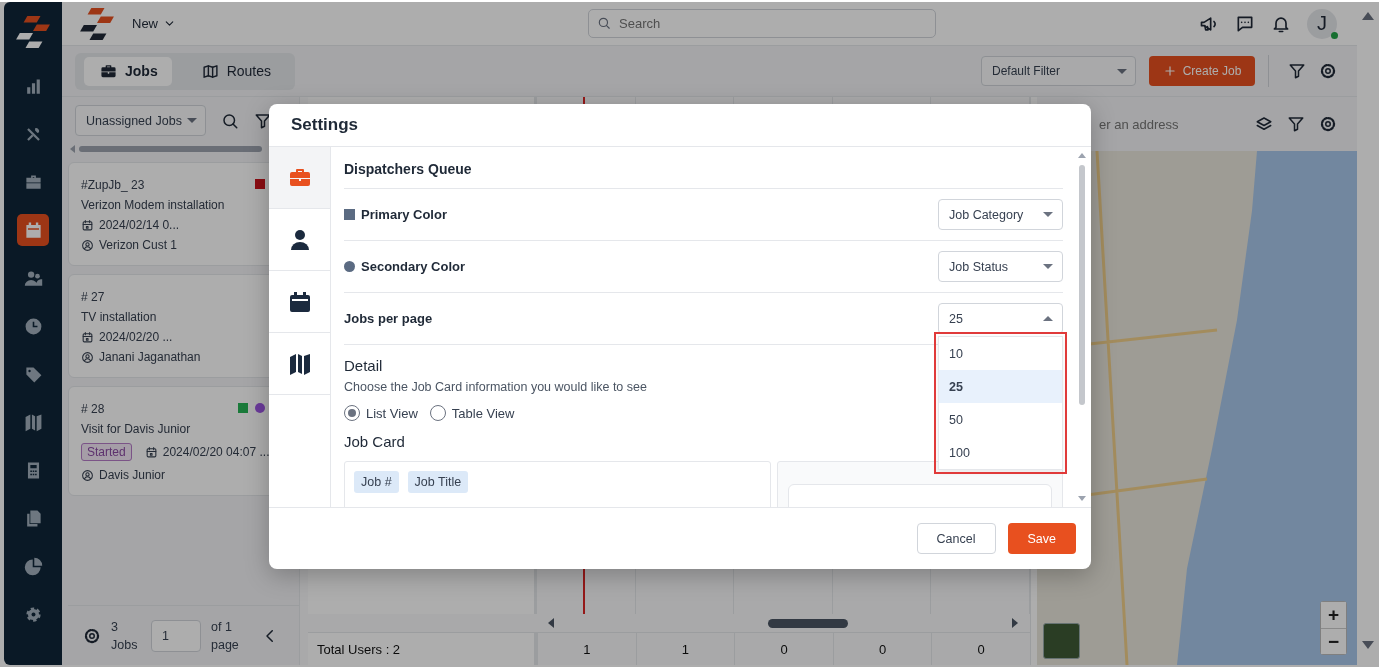  I want to click on dropdown-option: 10, so click(1000, 353).